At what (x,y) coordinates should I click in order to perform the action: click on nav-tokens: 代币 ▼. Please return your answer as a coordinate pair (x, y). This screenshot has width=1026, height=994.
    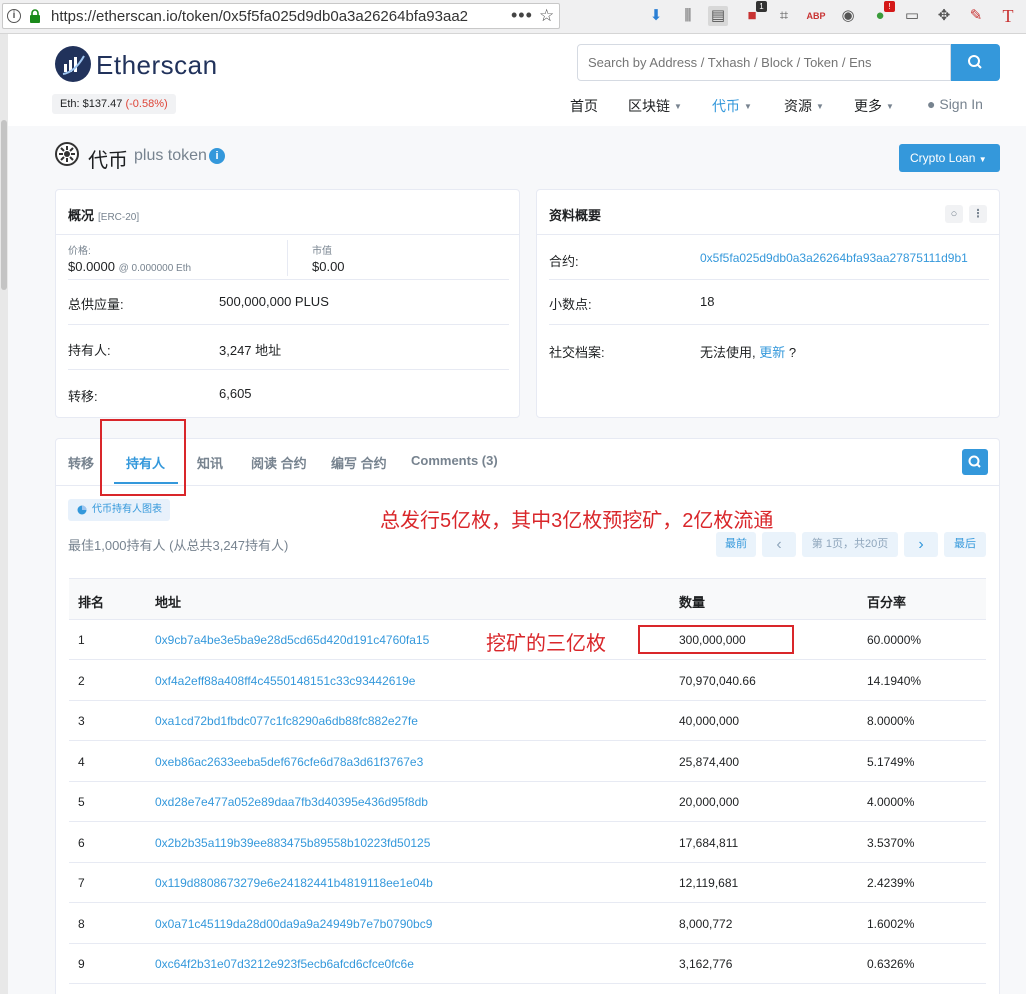
    Looking at the image, I should click on (732, 106).